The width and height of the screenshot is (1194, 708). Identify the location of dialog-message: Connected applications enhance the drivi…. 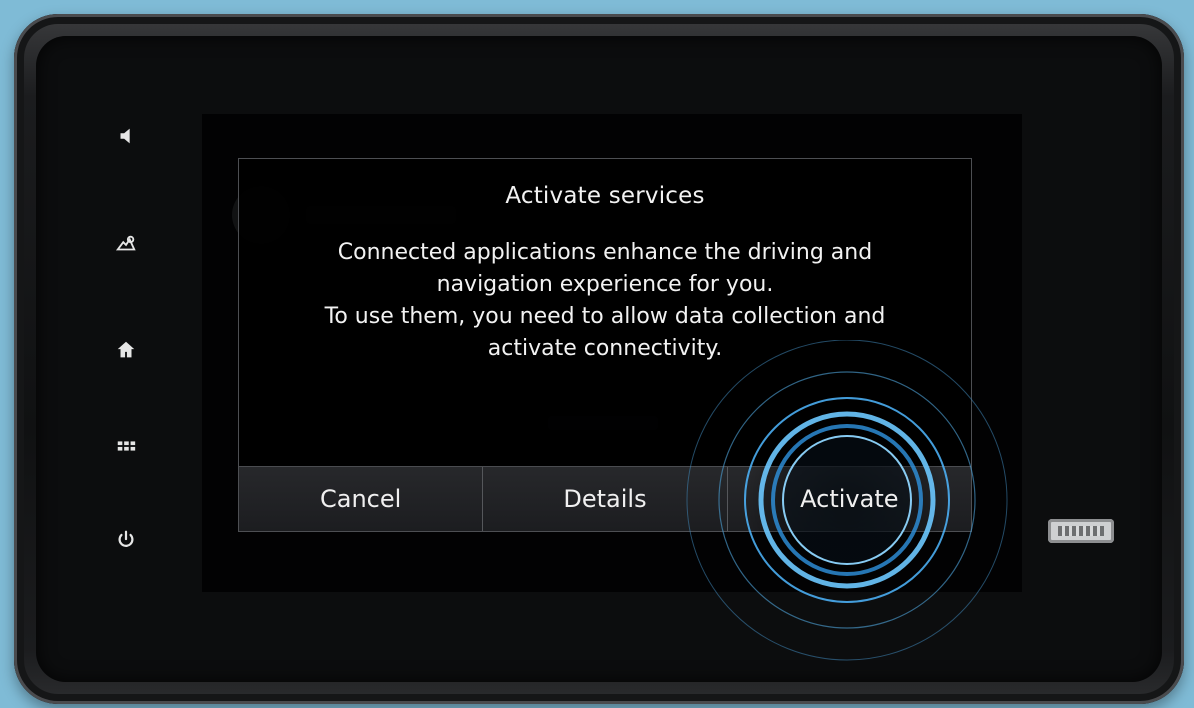
(605, 301).